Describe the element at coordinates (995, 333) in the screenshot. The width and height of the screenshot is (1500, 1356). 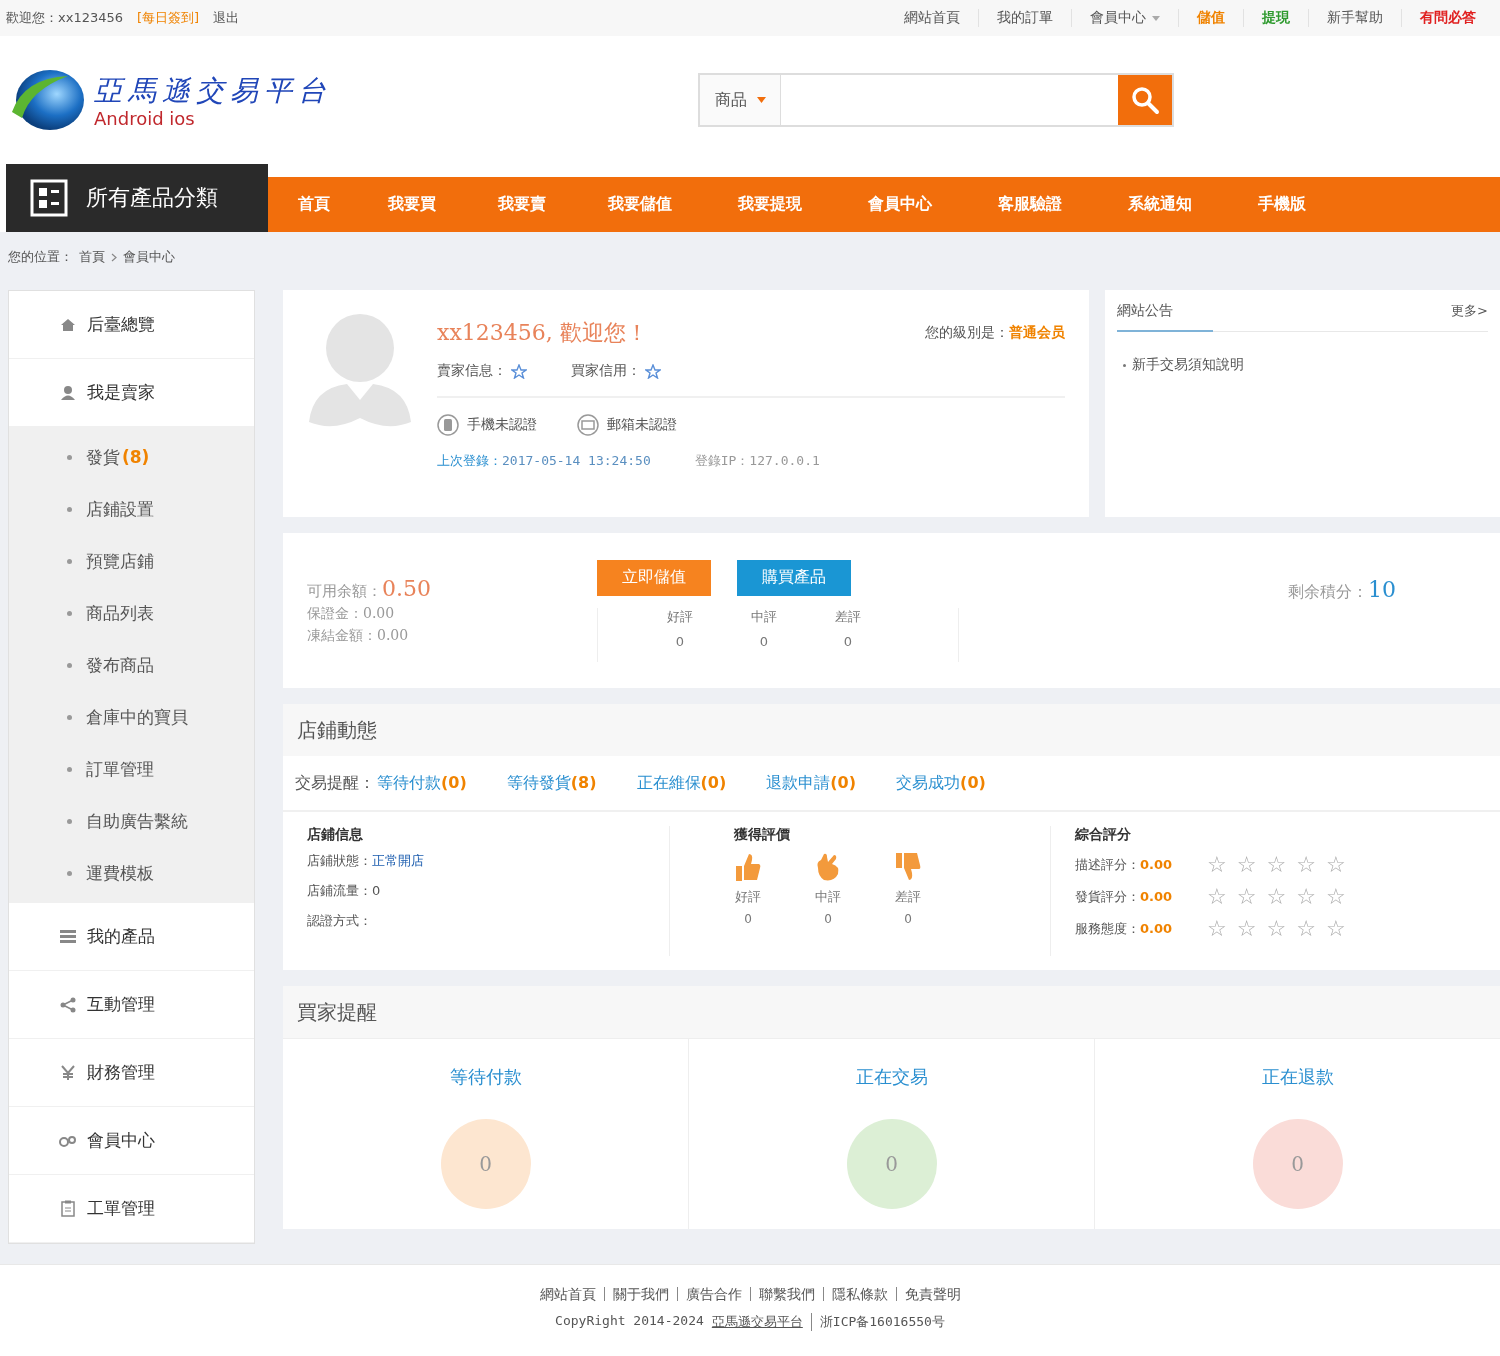
I see `member-level: 您的級別是：普通会员` at that location.